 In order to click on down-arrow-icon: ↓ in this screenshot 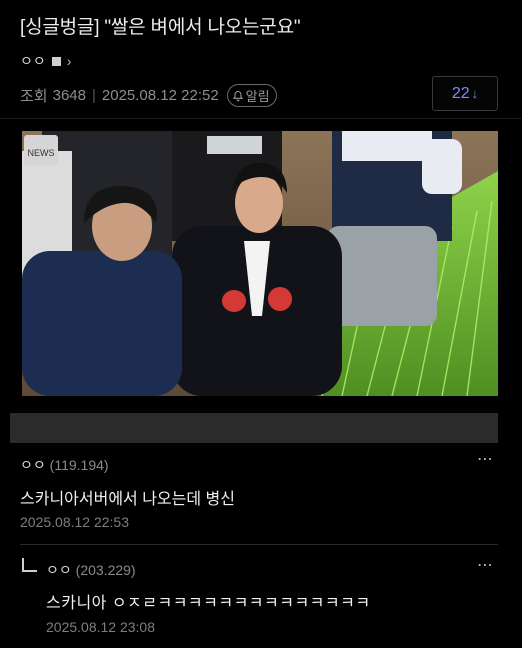, I will do `click(475, 93)`.